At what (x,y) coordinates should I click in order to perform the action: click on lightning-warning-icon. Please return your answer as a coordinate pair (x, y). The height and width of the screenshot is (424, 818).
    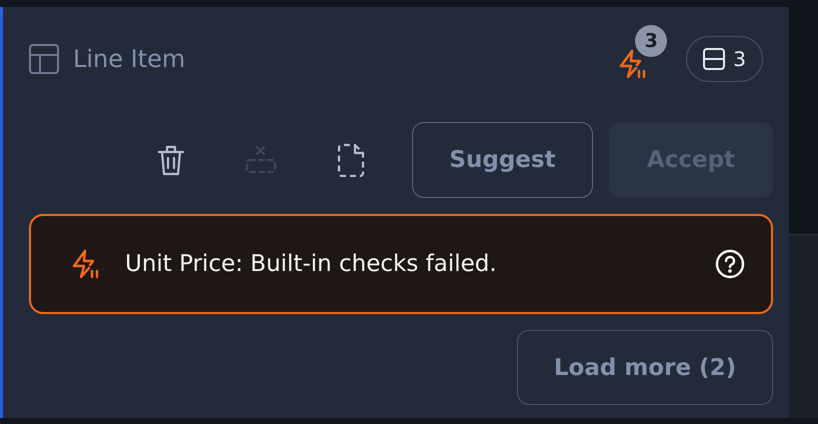
    Looking at the image, I should click on (632, 64).